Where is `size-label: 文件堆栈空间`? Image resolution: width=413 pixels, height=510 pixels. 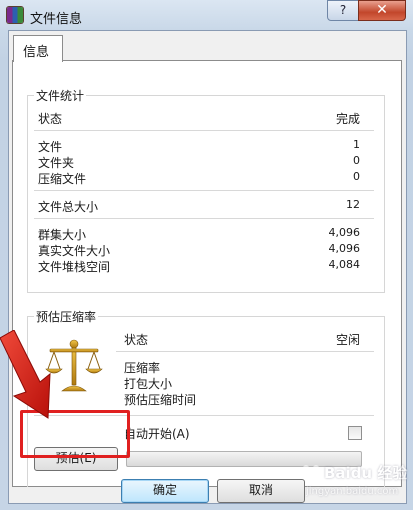
size-label: 文件堆栈空间 is located at coordinates (74, 267).